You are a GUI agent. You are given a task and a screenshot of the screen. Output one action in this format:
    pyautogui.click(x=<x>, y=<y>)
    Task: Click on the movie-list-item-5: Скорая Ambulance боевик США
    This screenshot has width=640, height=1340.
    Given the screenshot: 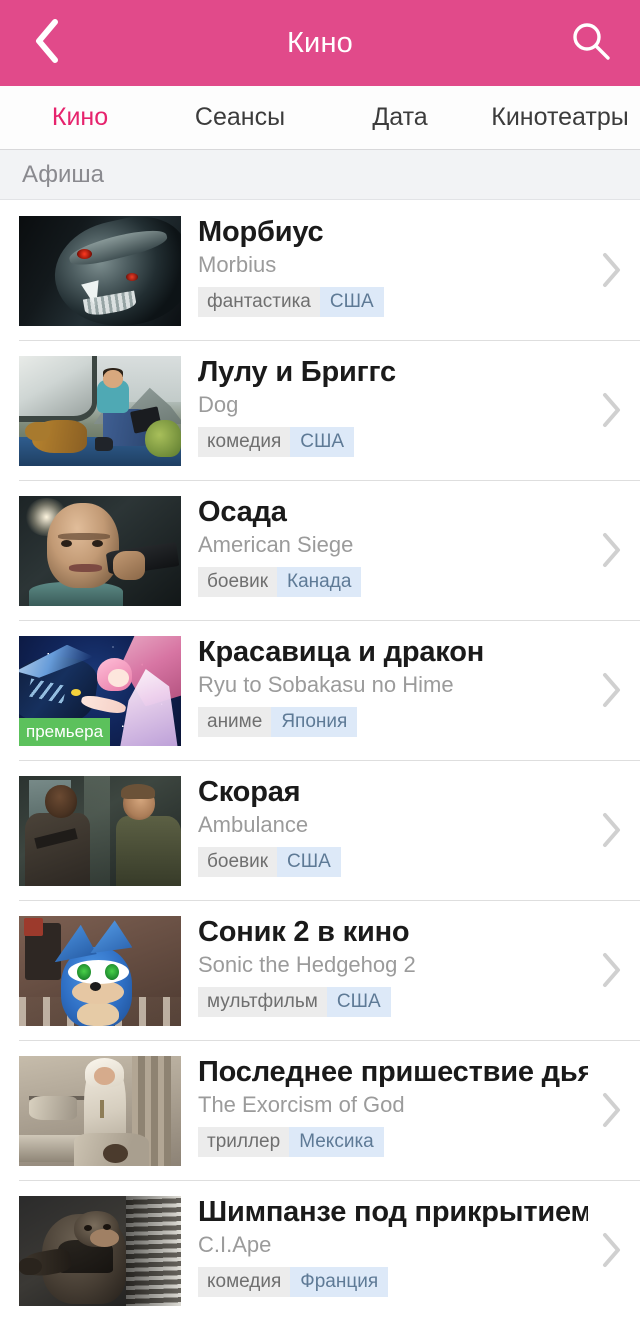 What is the action you would take?
    pyautogui.click(x=320, y=830)
    